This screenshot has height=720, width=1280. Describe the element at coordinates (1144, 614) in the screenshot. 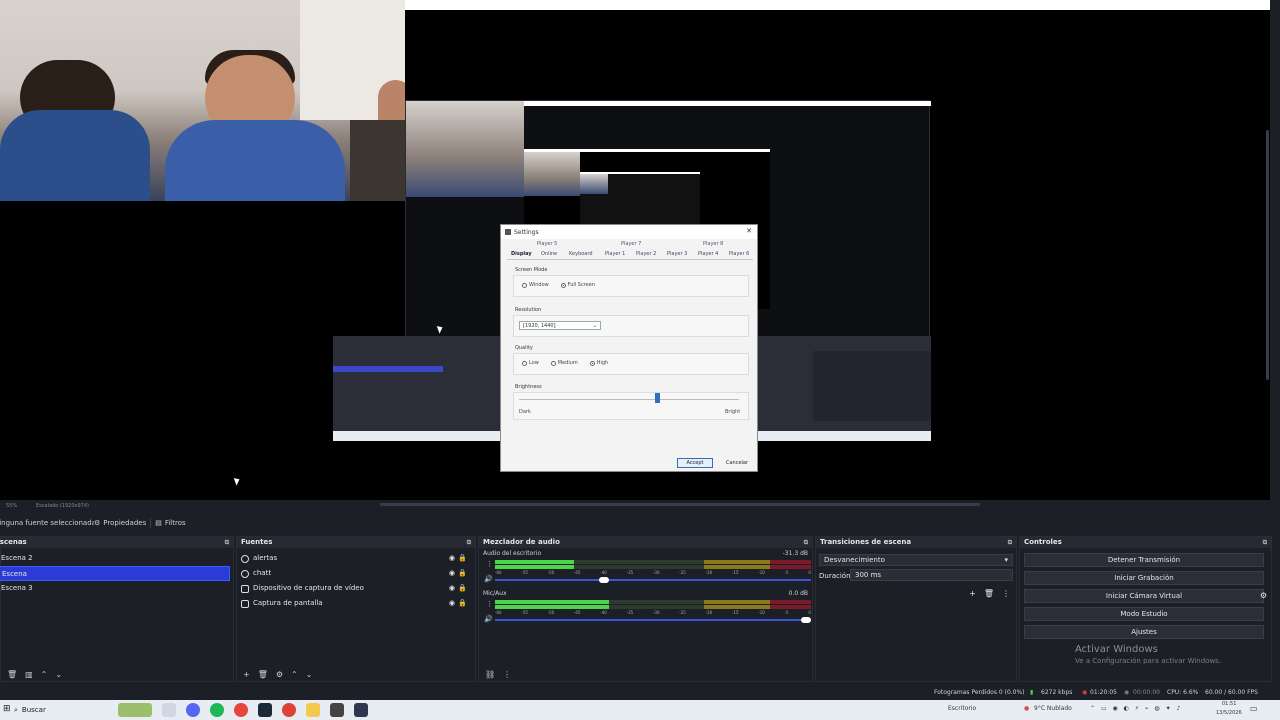

I see `studio-mode-button: Modo Estudio` at that location.